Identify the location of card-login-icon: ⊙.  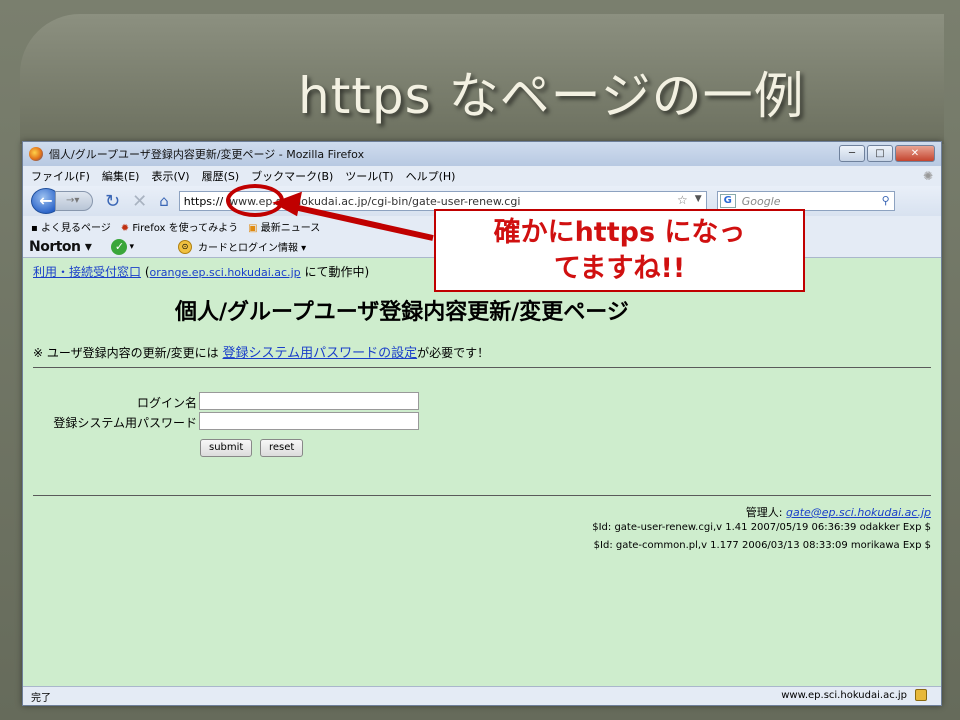
(184, 246).